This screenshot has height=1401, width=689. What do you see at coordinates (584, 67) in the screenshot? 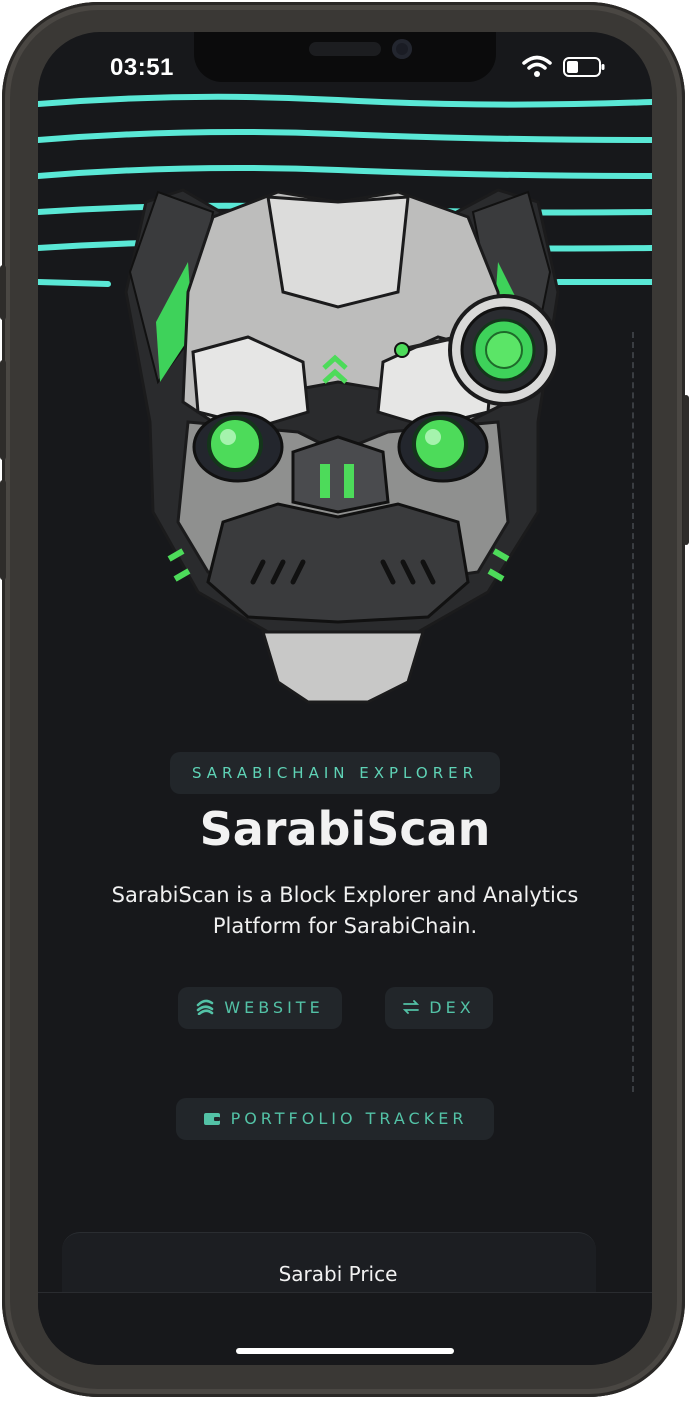
I see `battery-icon` at bounding box center [584, 67].